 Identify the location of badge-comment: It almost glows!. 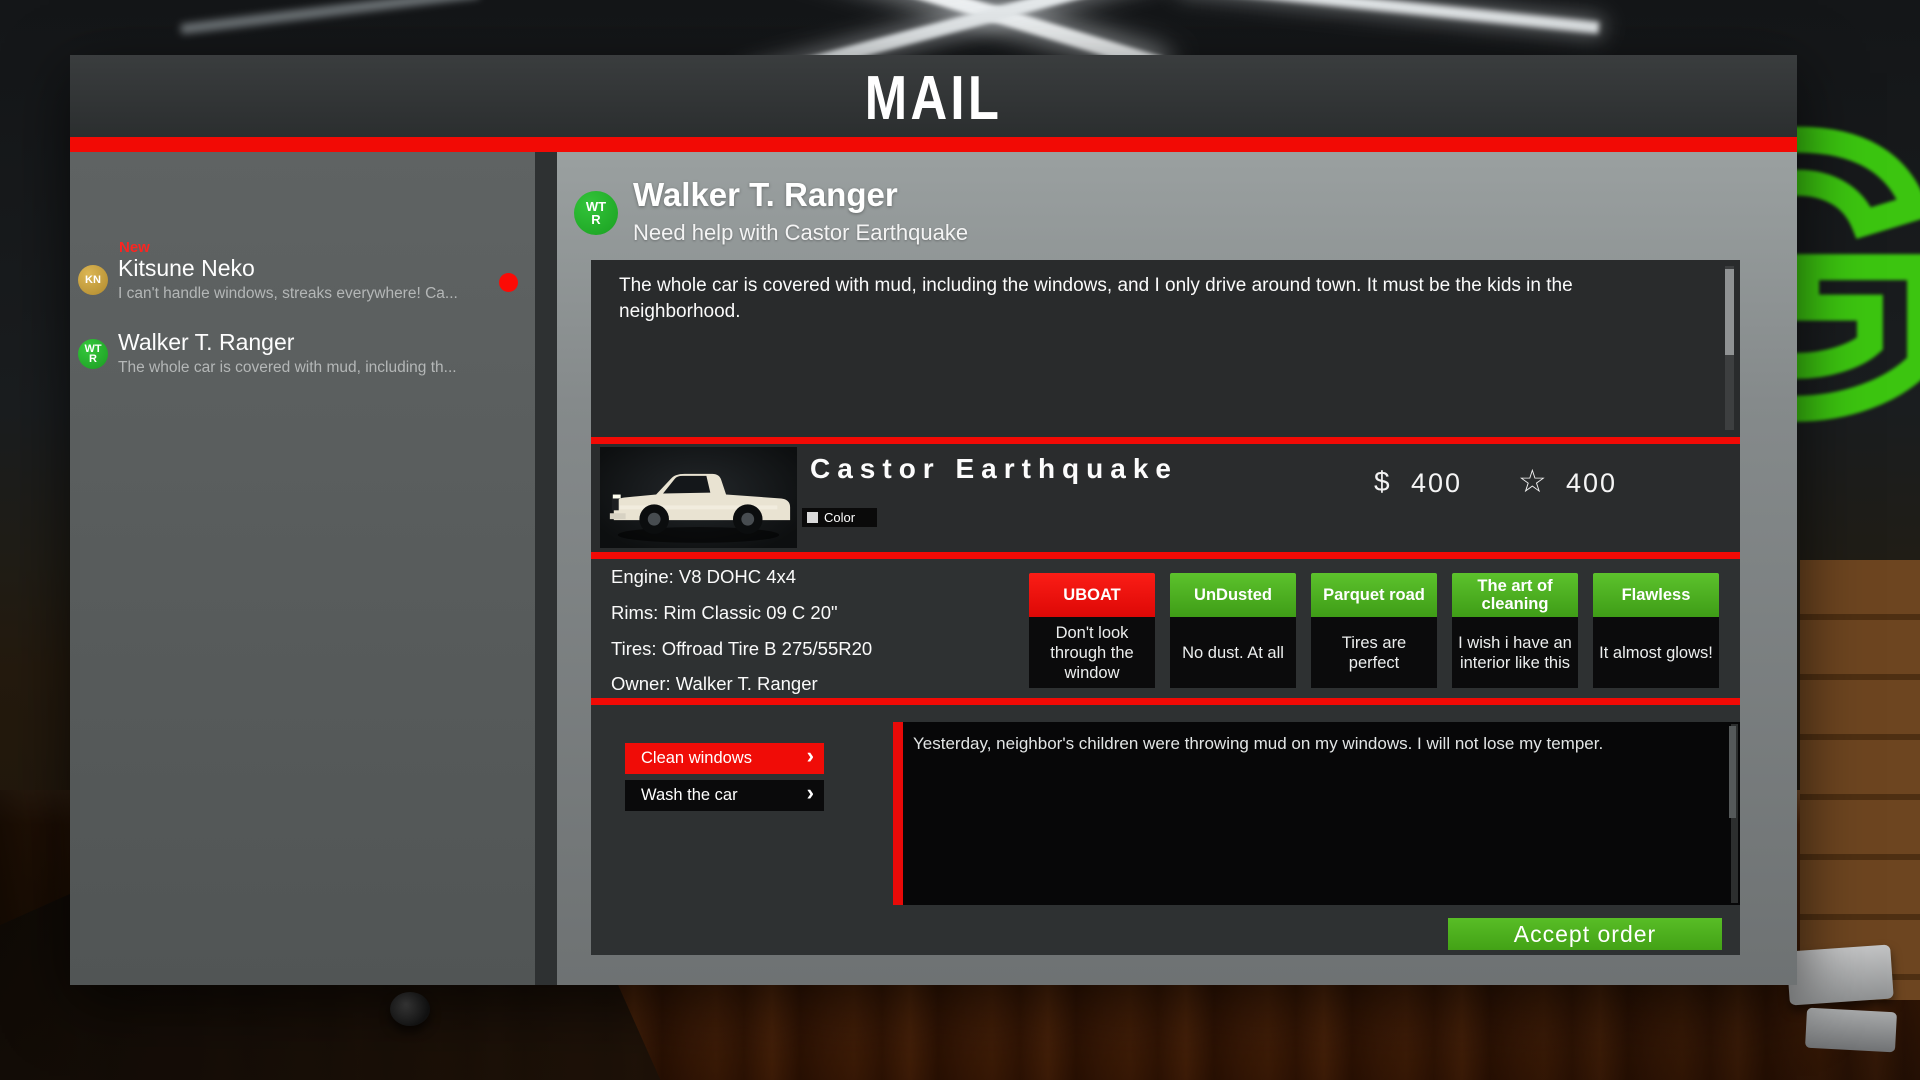
(1656, 652).